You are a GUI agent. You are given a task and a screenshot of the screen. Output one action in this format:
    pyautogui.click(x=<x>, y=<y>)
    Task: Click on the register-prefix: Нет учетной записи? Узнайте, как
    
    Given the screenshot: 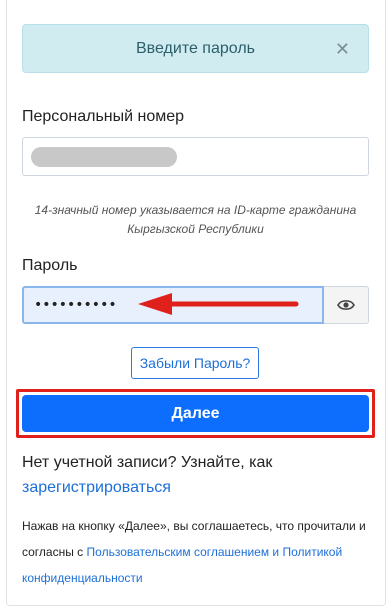 What is the action you would take?
    pyautogui.click(x=147, y=462)
    